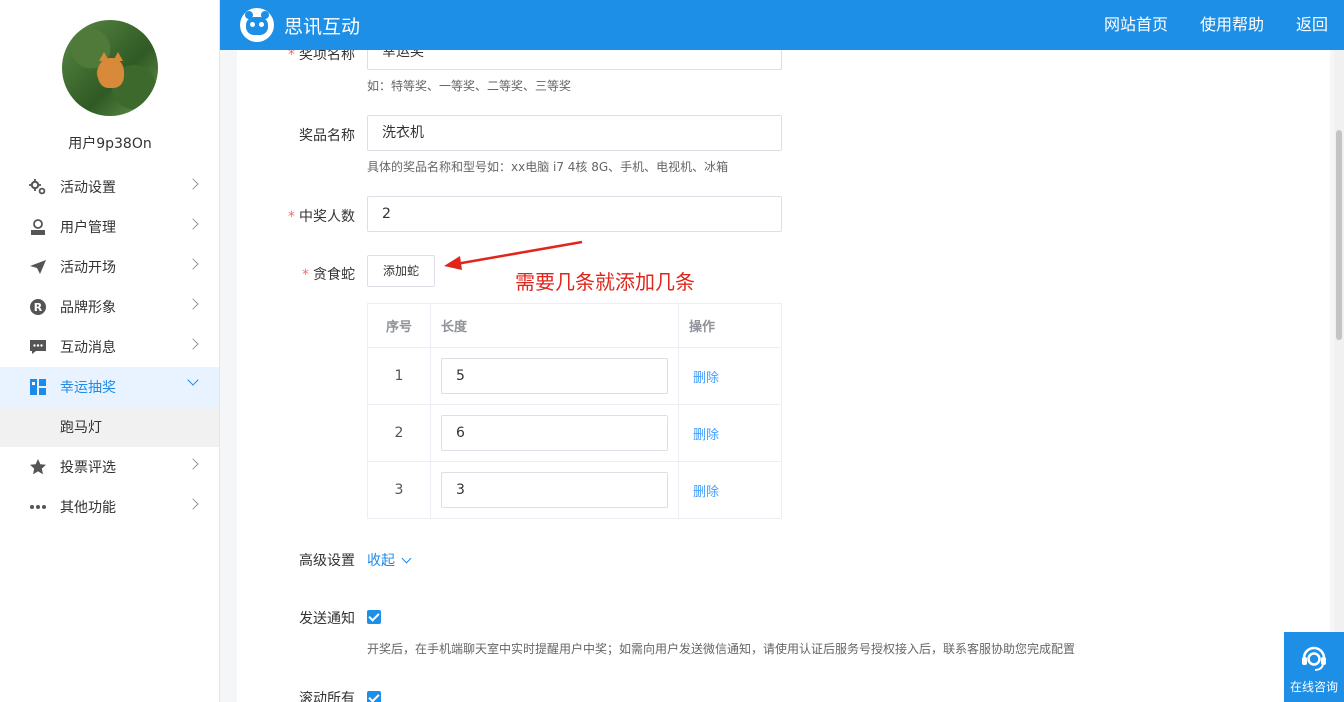 The height and width of the screenshot is (702, 1344). I want to click on paper-plane-icon, so click(38, 267).